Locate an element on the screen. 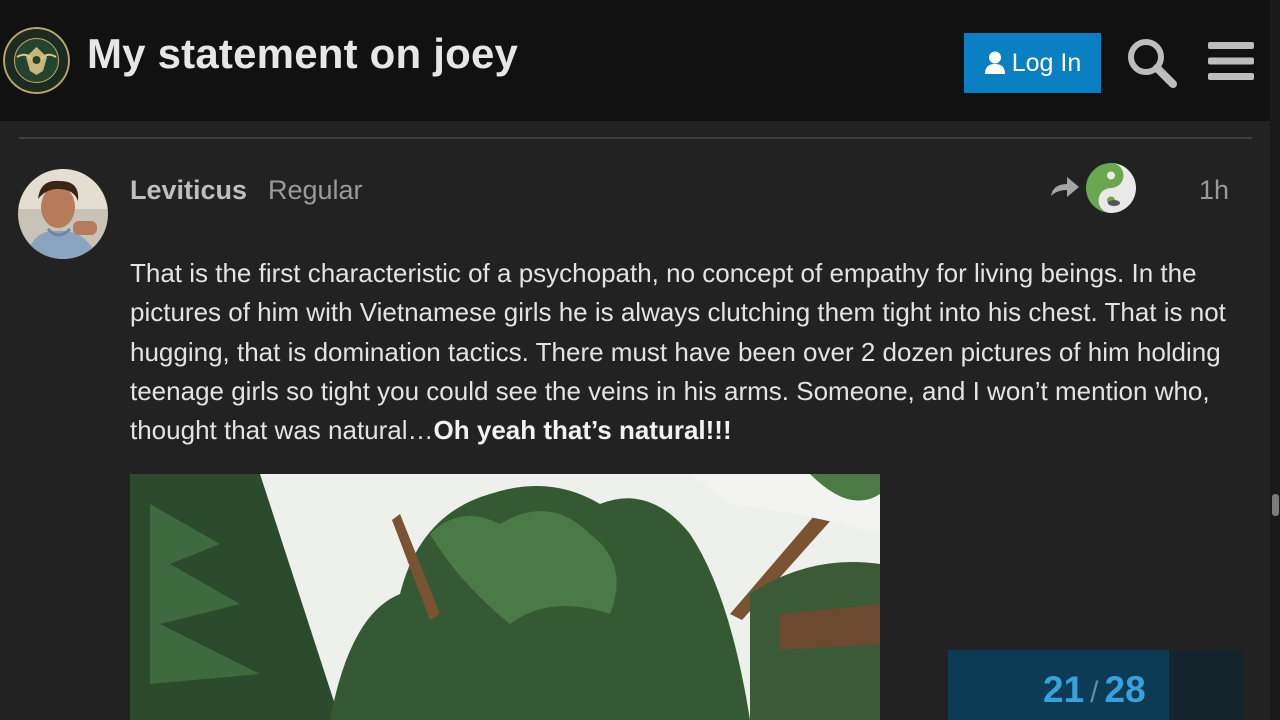 This screenshot has height=720, width=1280. post-date: 1h is located at coordinates (1214, 190).